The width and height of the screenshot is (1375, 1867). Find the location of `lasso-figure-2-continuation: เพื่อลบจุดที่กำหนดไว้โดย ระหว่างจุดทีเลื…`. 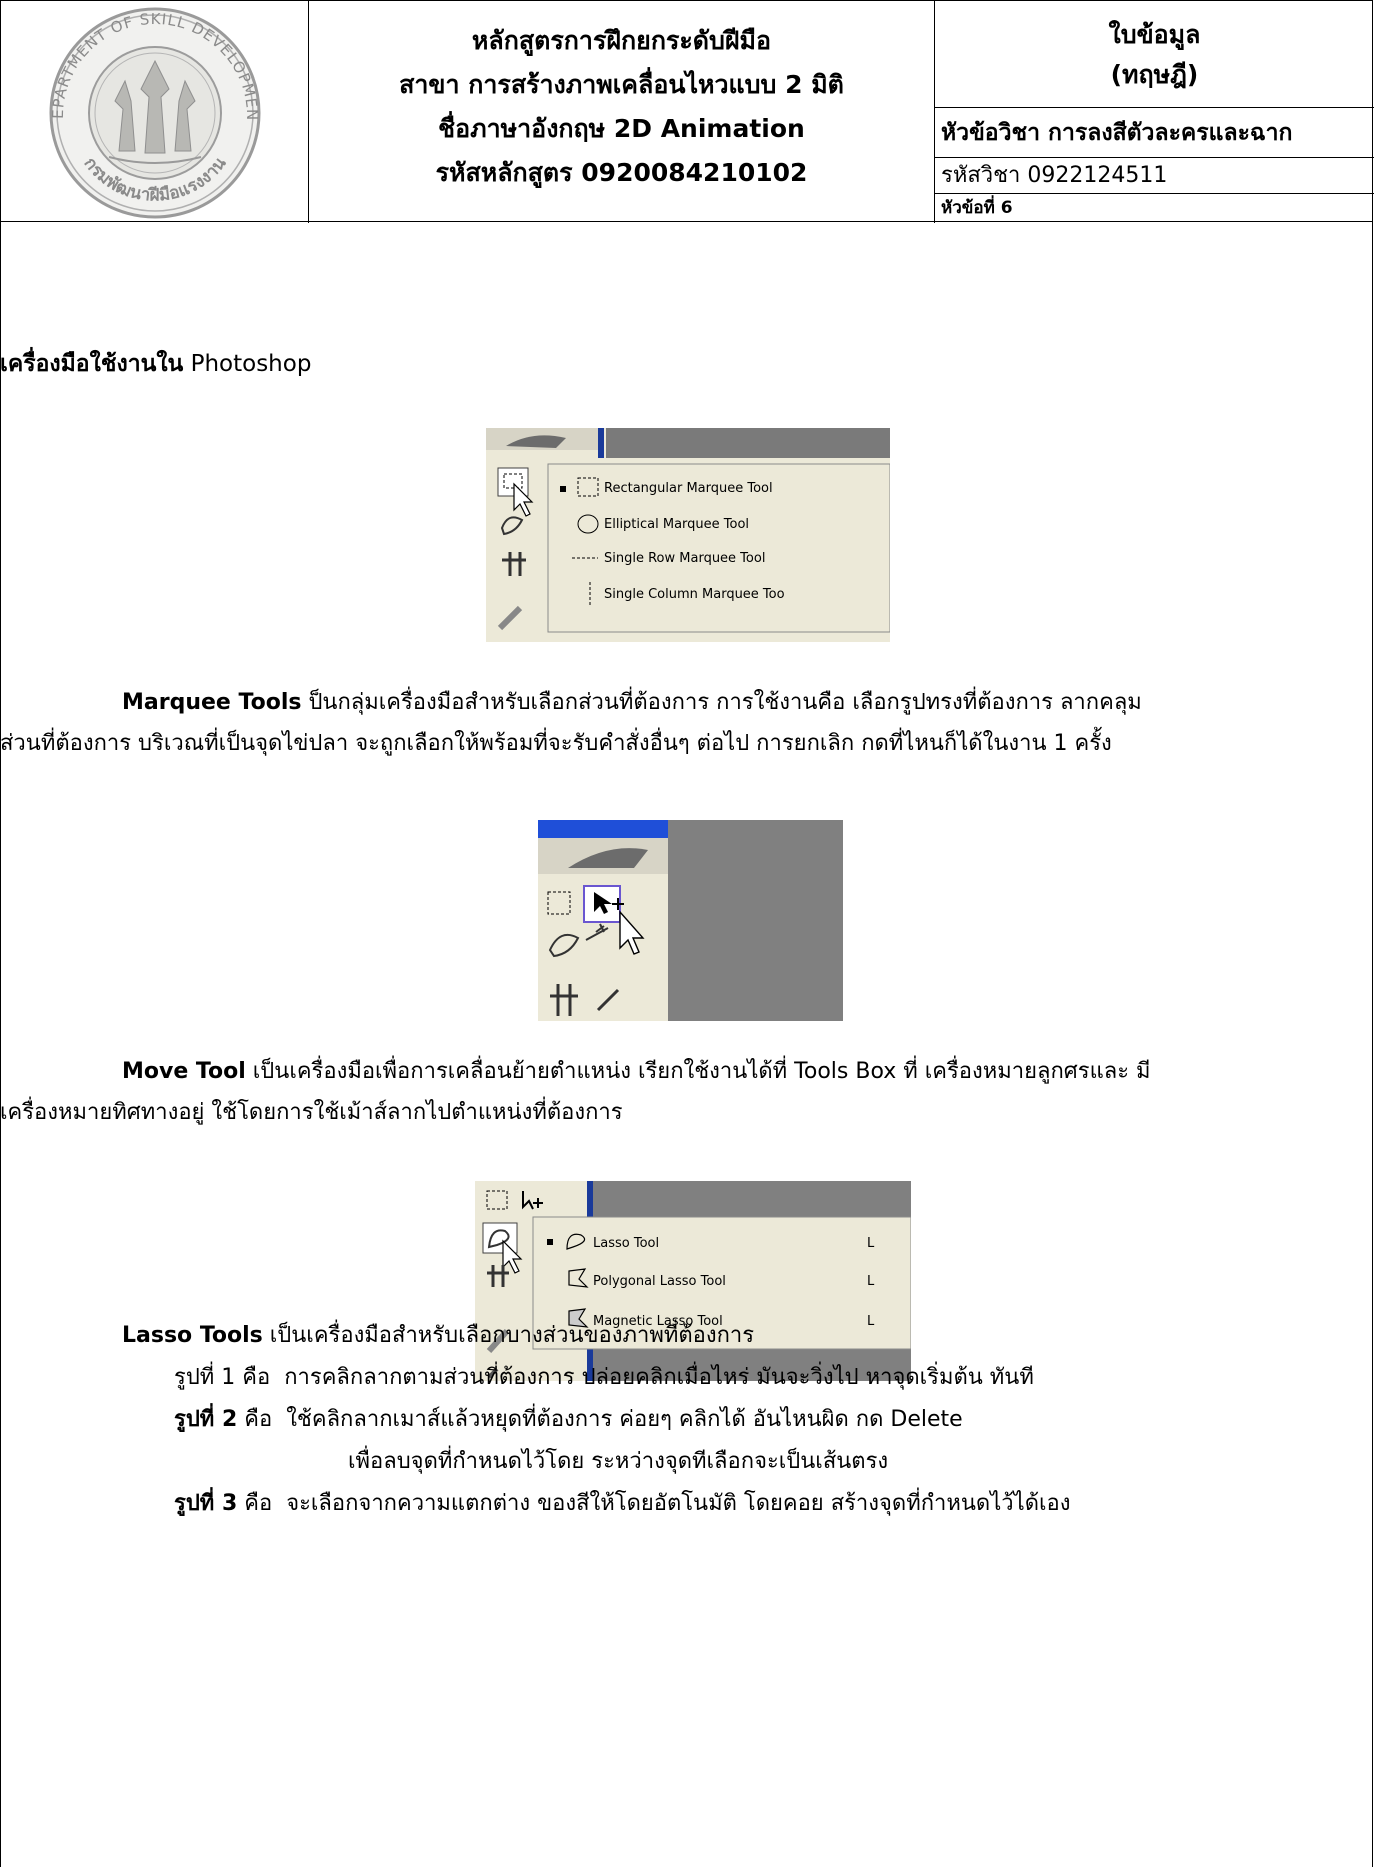

lasso-figure-2-continuation: เพื่อลบจุดที่กำหนดไว้โดย ระหว่างจุดทีเลื… is located at coordinates (618, 1461).